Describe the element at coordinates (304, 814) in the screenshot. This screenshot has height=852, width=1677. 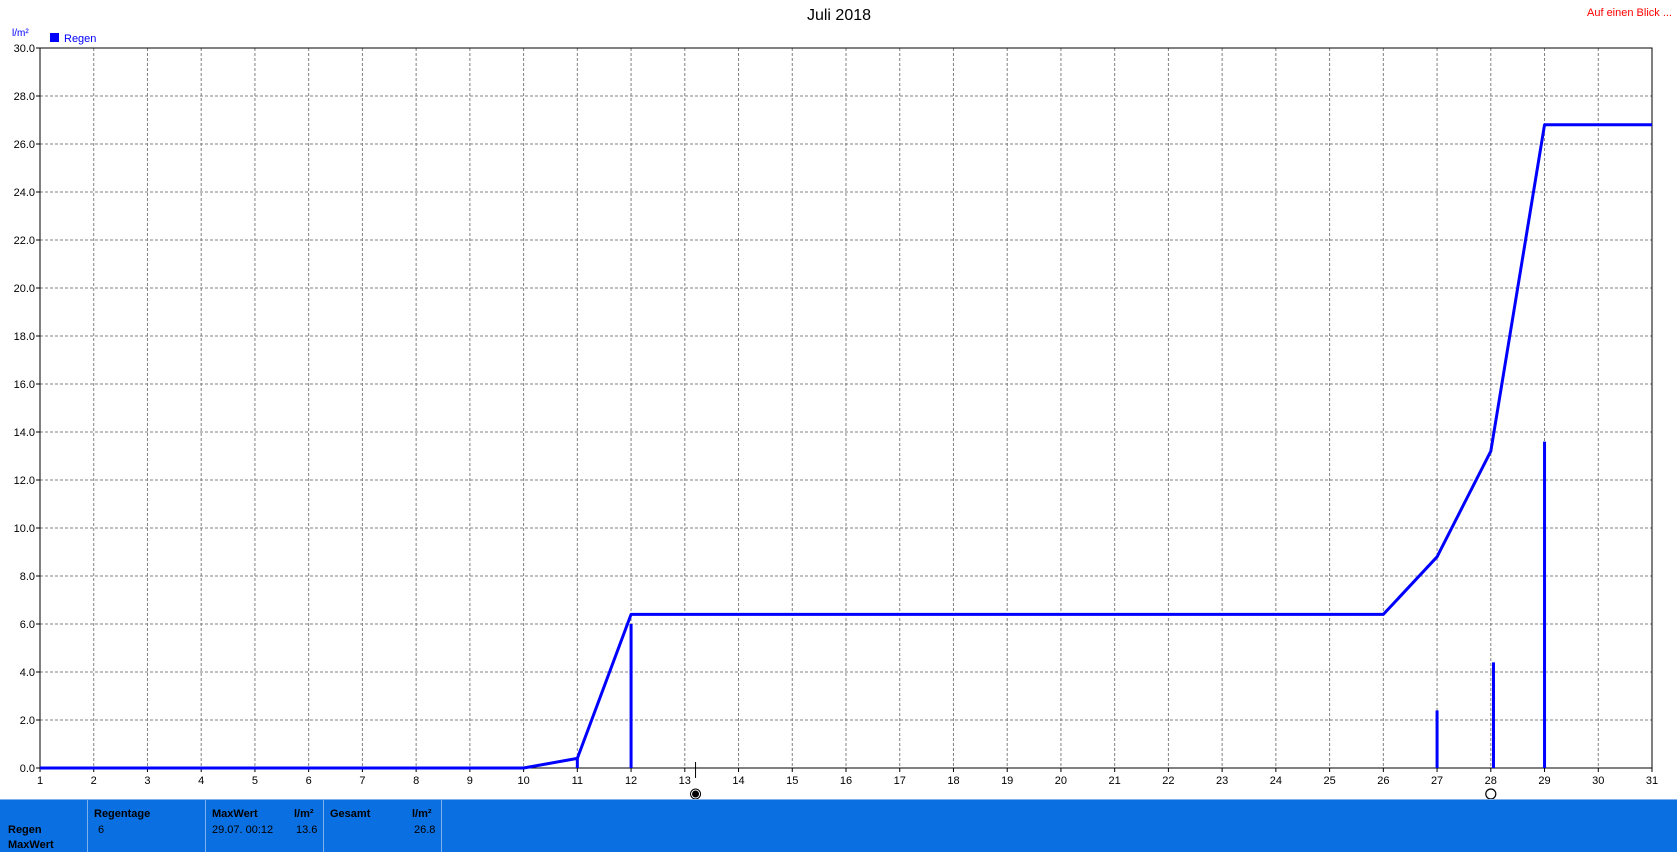
I see `maxwert-unit: l/m²` at that location.